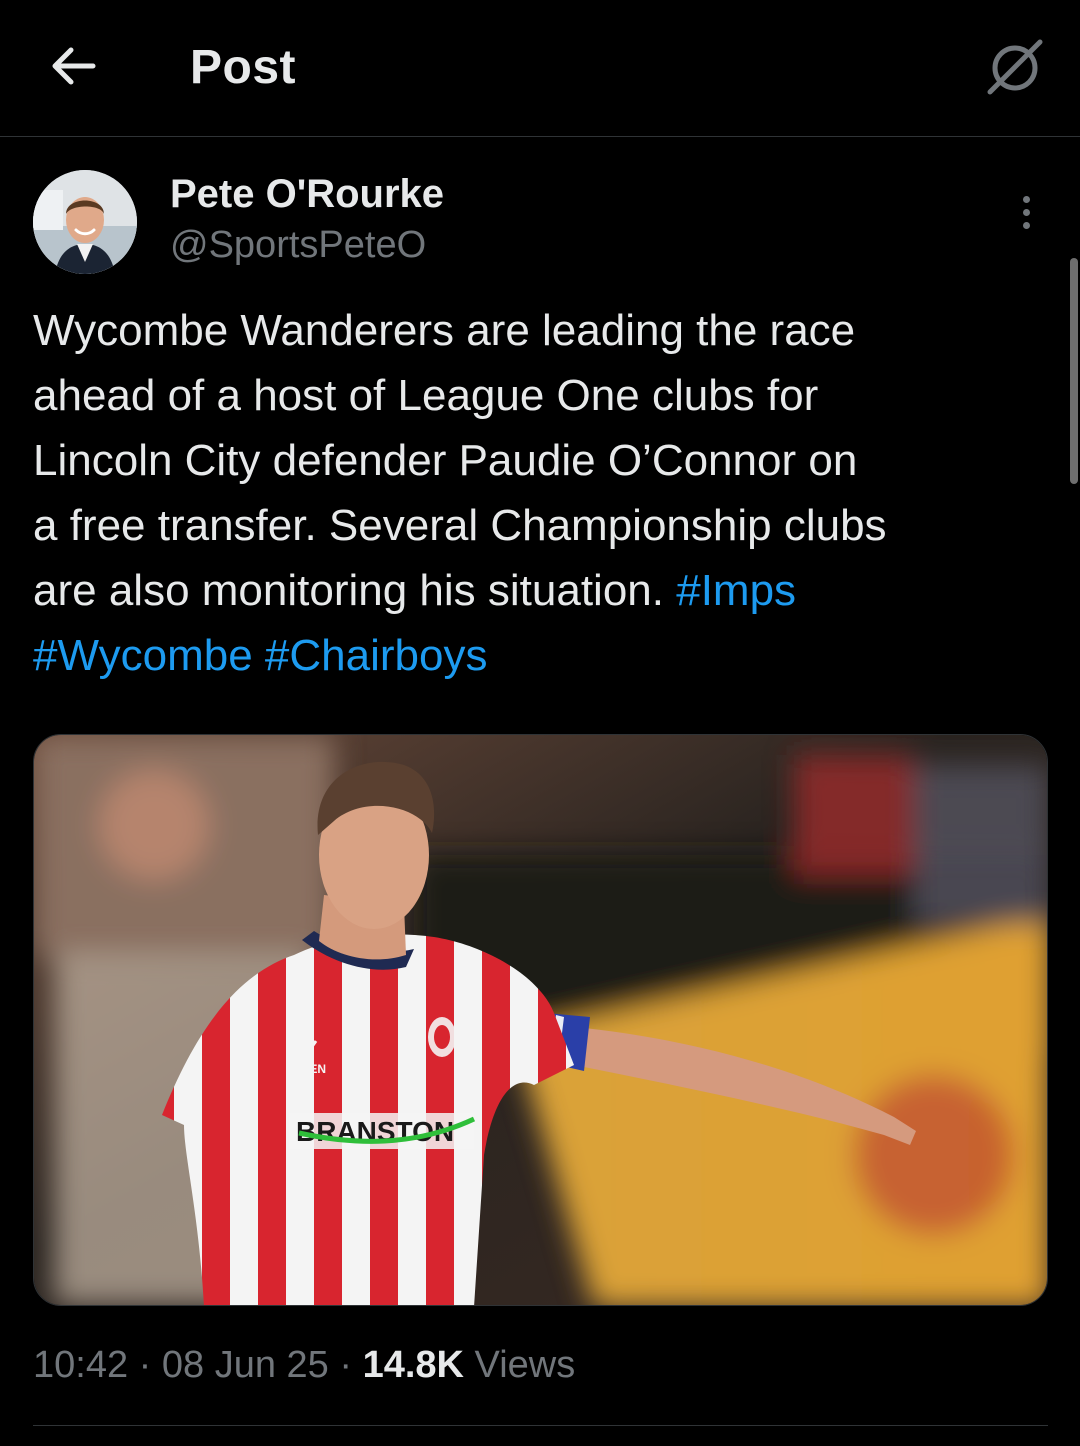 This screenshot has height=1446, width=1080. I want to click on author-avatar, so click(85, 222).